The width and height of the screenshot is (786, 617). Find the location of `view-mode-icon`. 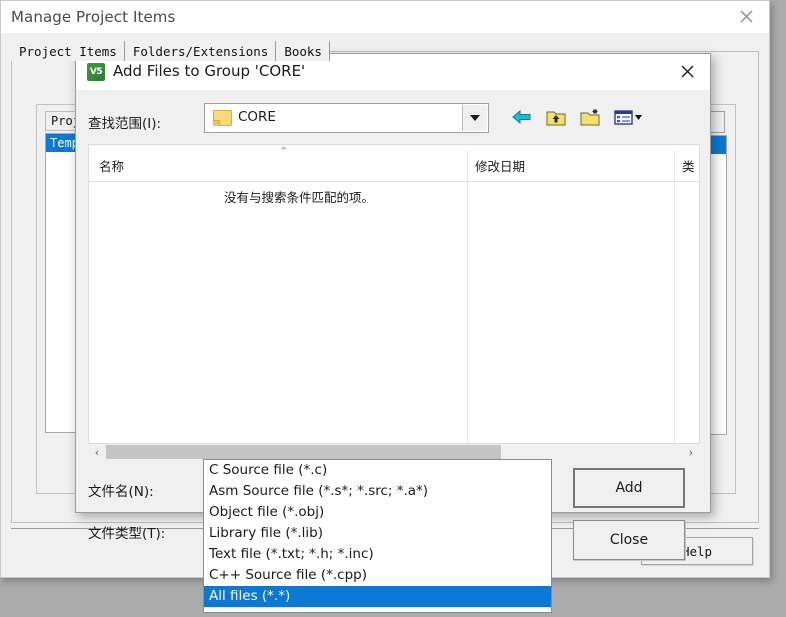

view-mode-icon is located at coordinates (627, 118).